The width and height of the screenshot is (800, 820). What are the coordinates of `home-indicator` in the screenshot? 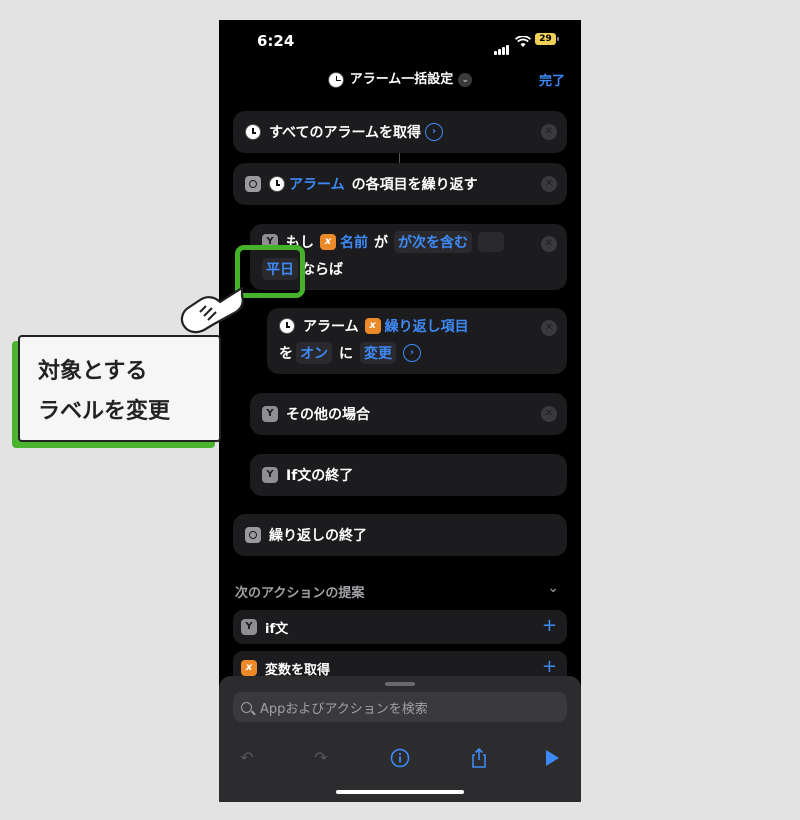 It's located at (400, 792).